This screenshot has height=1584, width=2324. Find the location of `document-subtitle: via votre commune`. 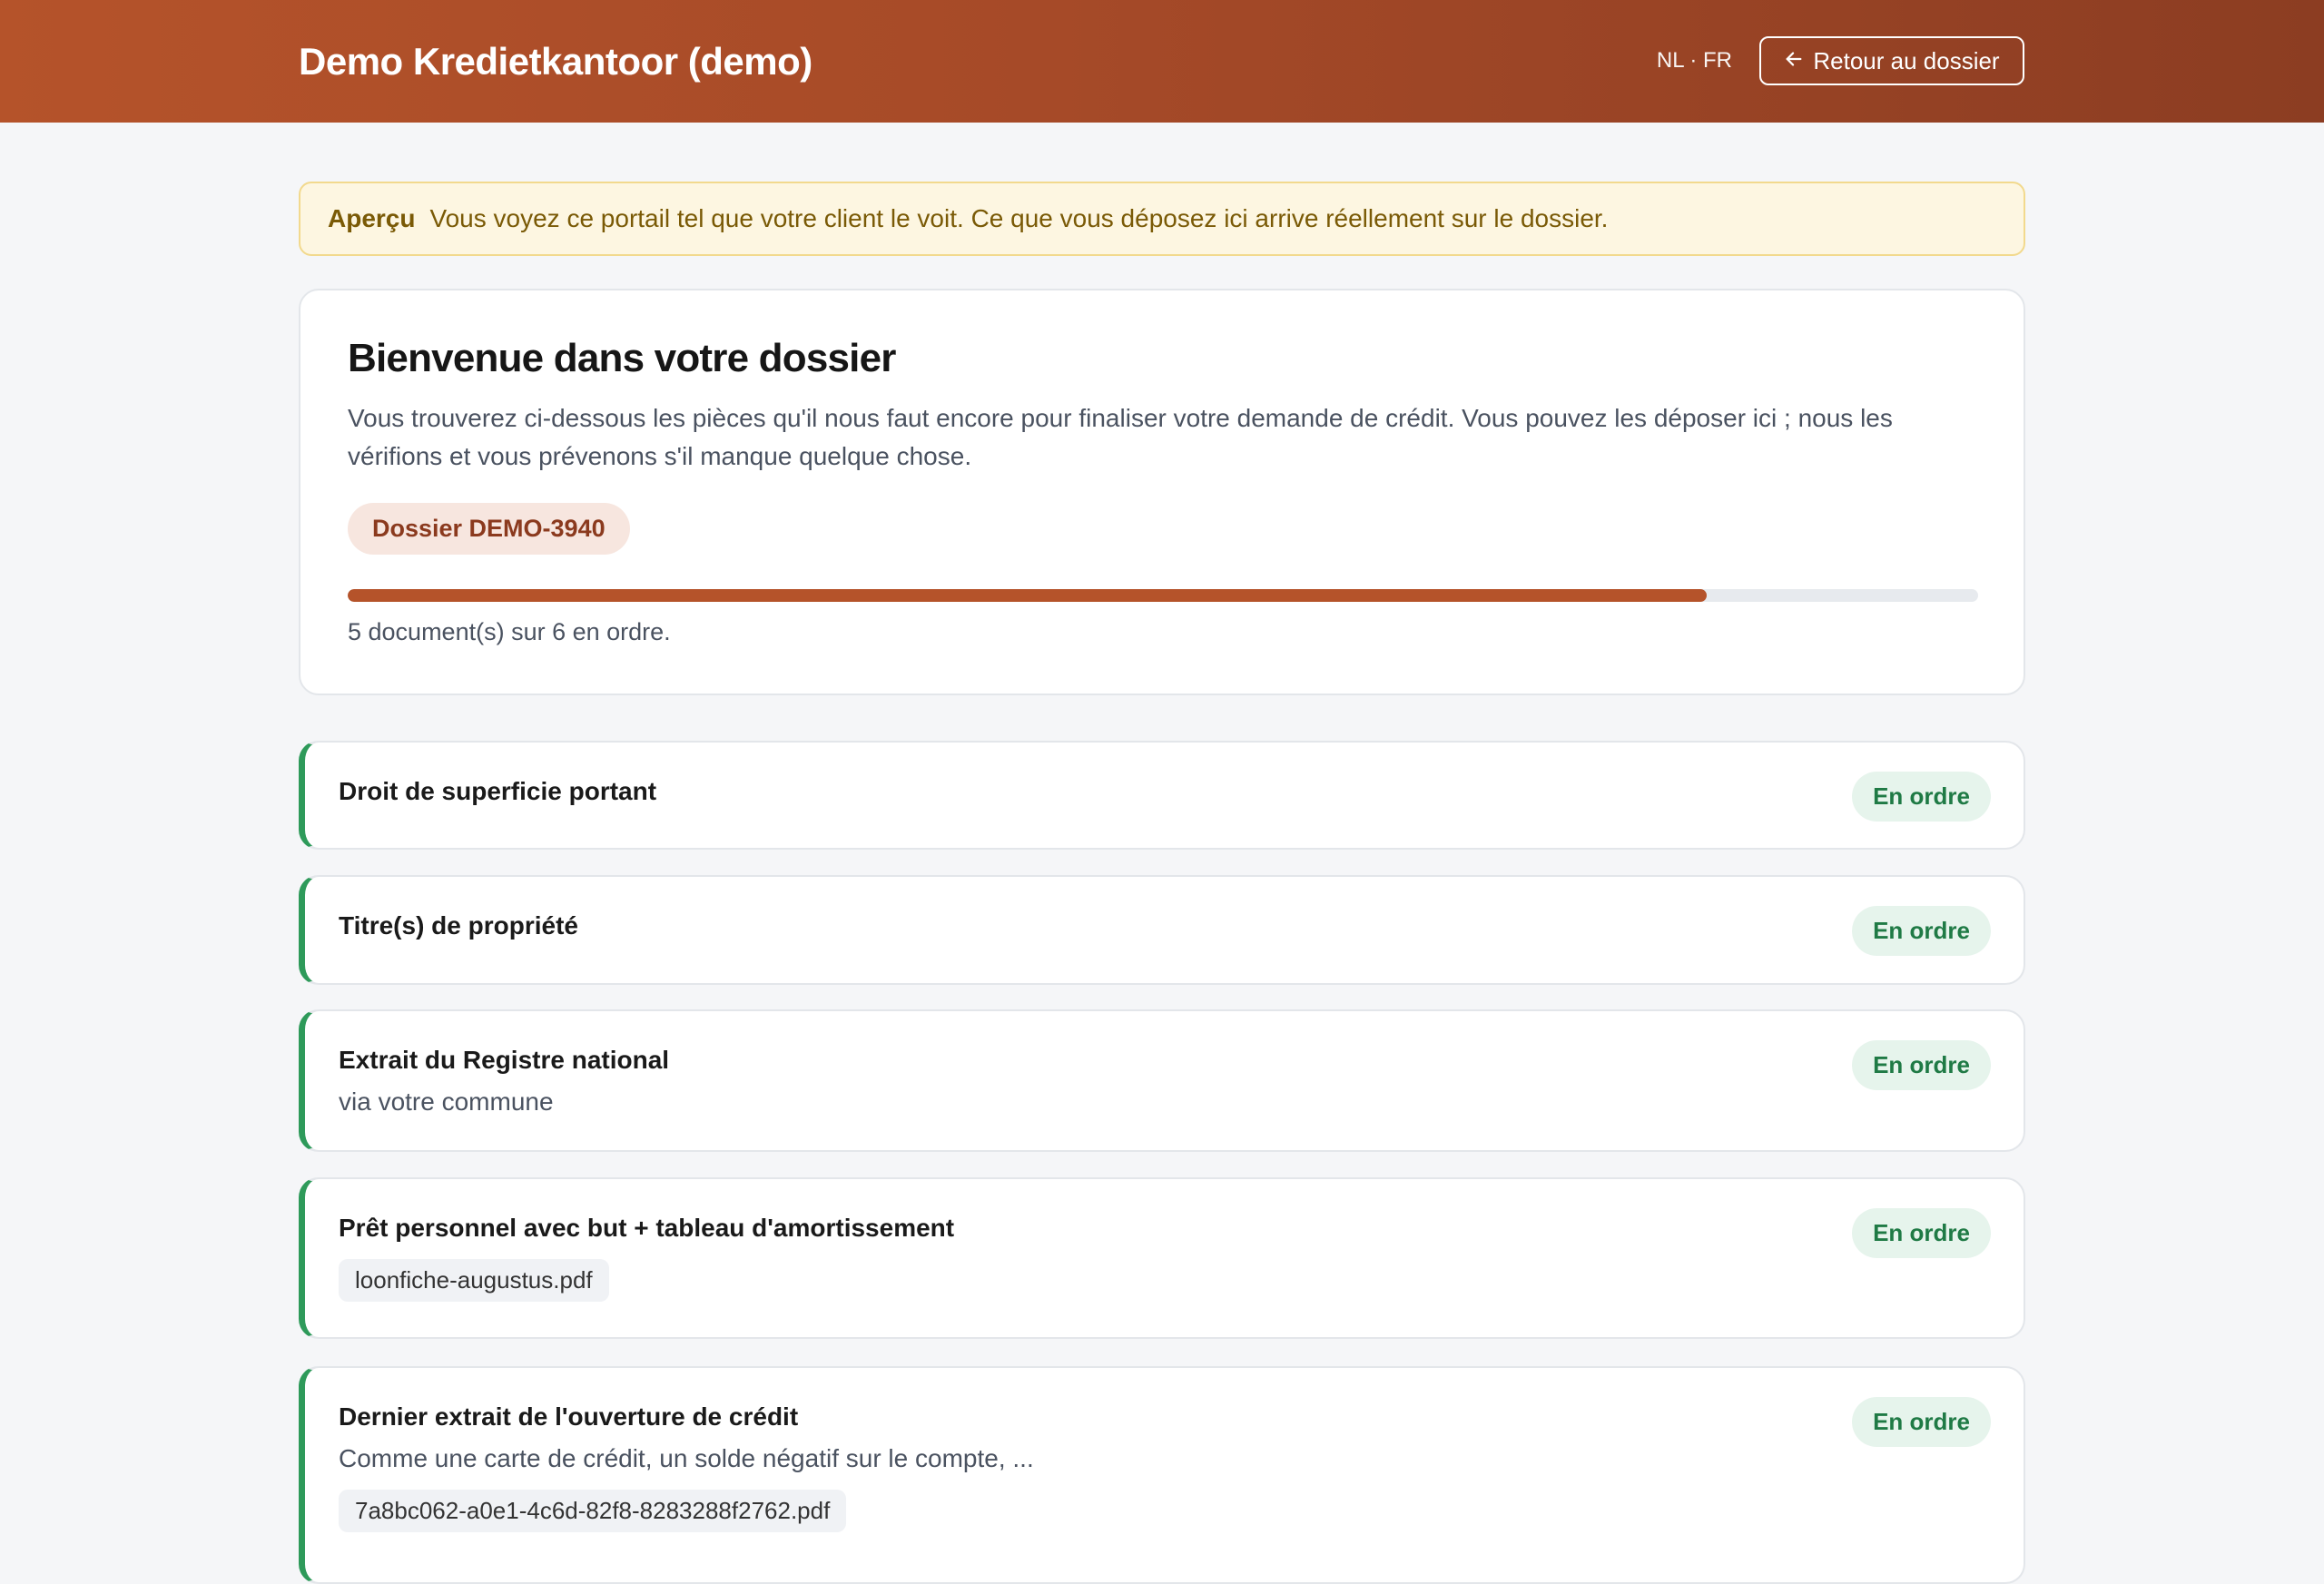

document-subtitle: via votre commune is located at coordinates (446, 1101).